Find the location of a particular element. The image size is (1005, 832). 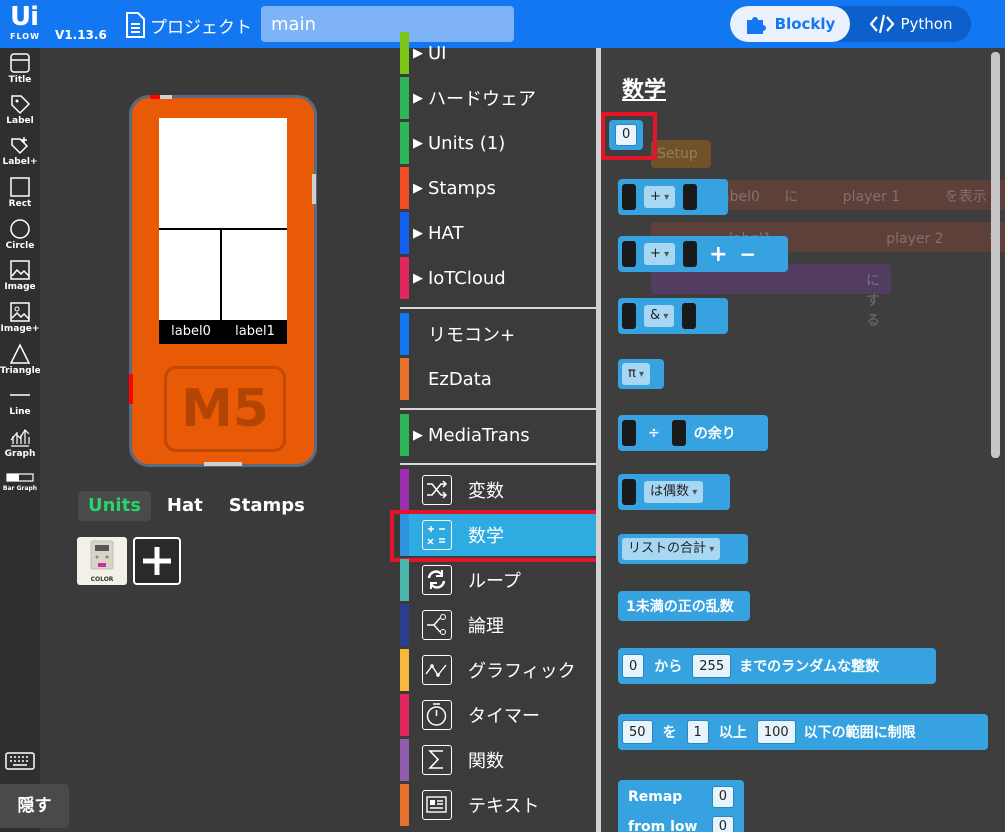

category-units: ▶ Units (1) is located at coordinates (498, 143).